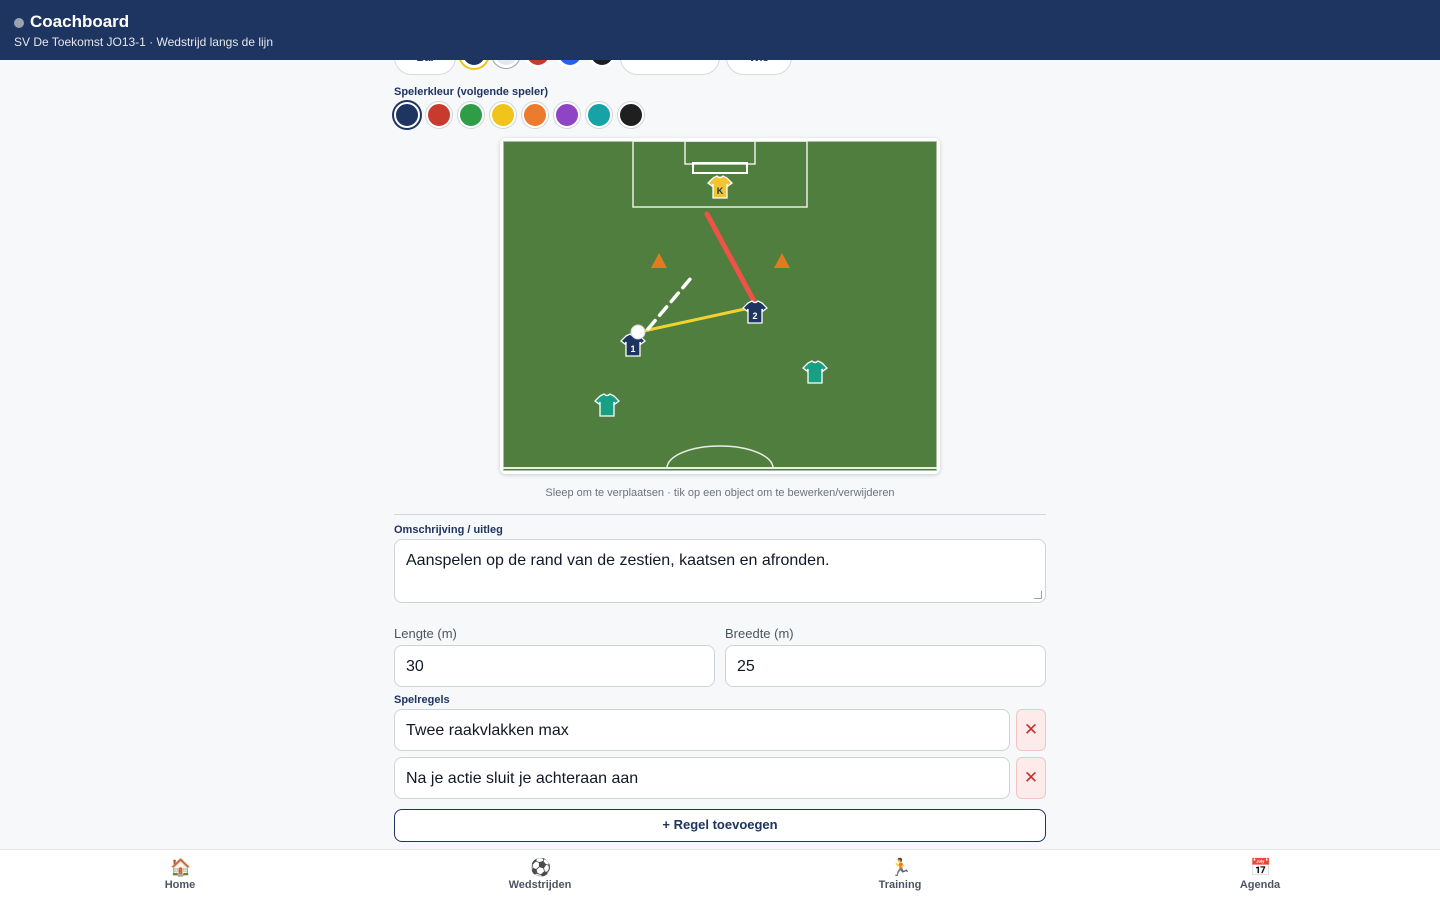  I want to click on nav-item-training: 🏃 Training, so click(900, 875).